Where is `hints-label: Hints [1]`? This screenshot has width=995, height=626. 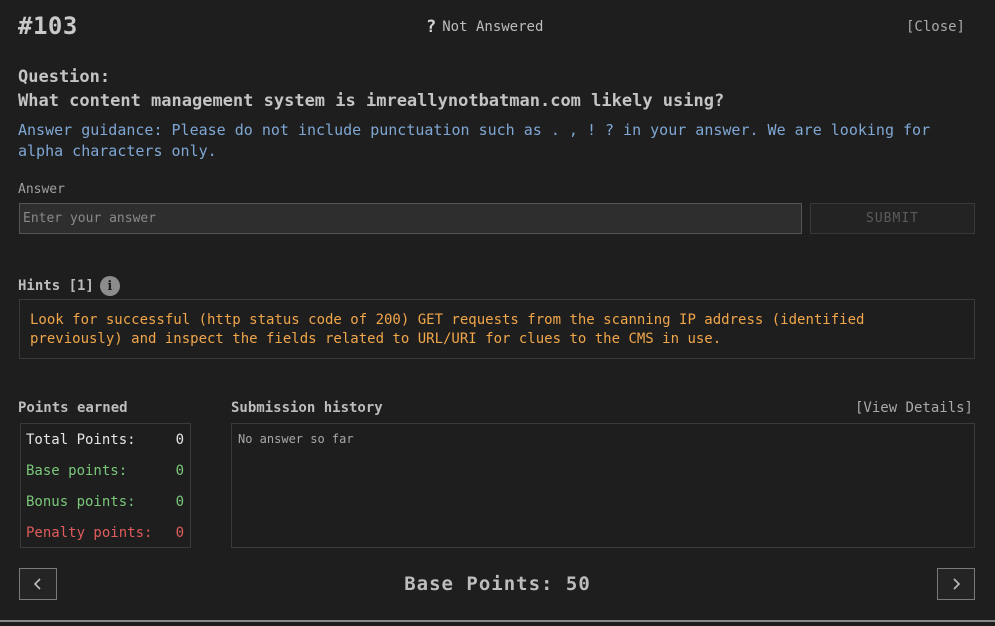
hints-label: Hints [1] is located at coordinates (56, 286).